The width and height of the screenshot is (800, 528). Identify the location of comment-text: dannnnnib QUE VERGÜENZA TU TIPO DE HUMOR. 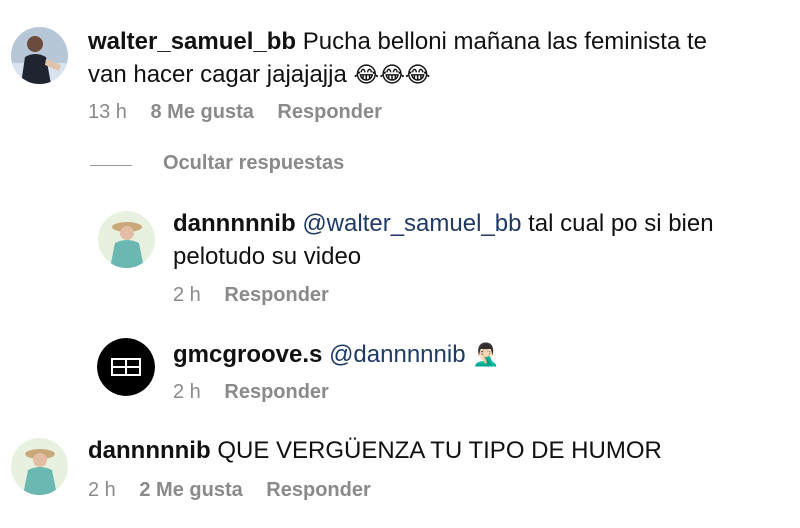
(375, 450).